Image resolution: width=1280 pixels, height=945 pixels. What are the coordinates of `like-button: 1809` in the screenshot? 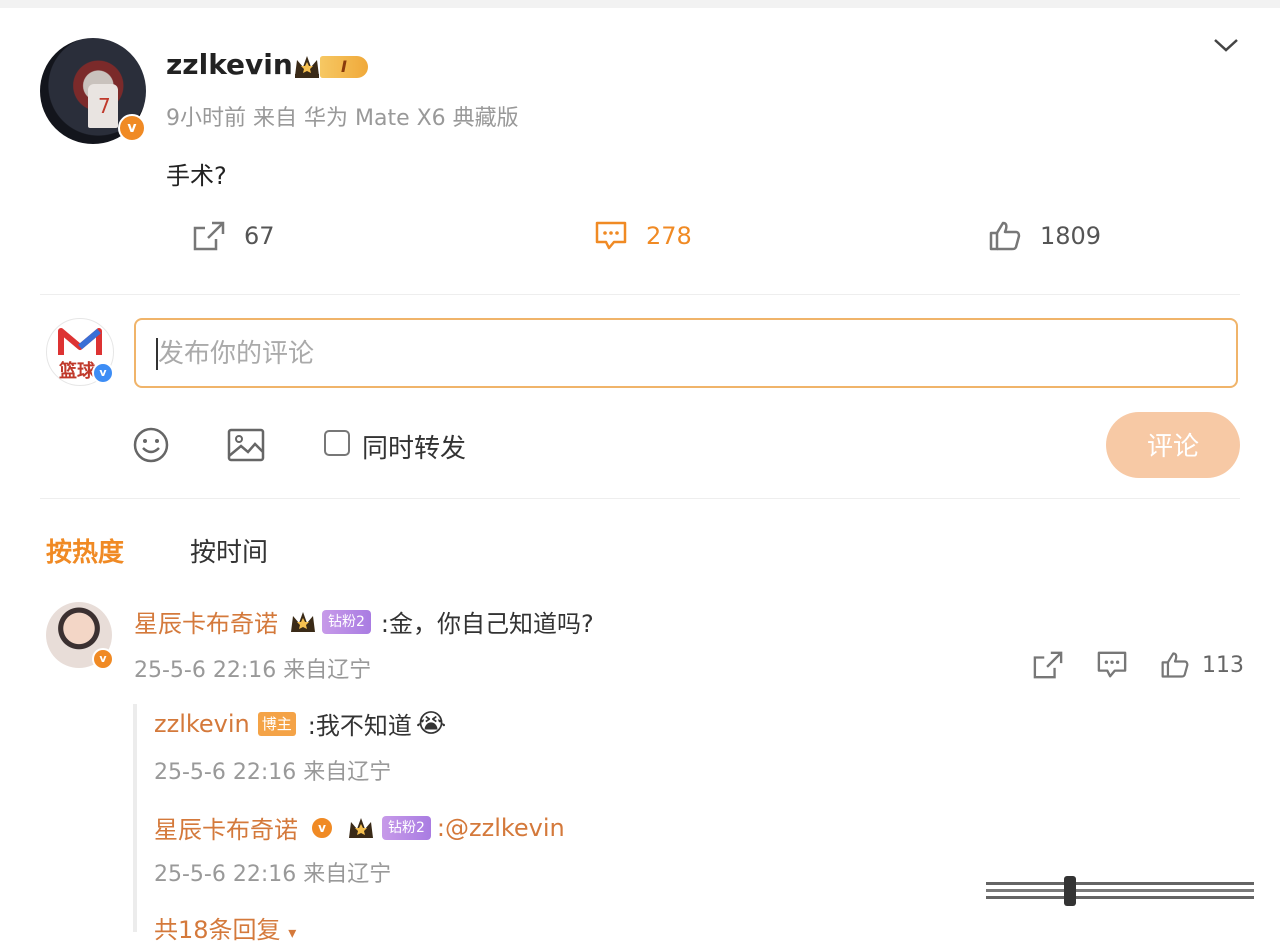 It's located at (1044, 236).